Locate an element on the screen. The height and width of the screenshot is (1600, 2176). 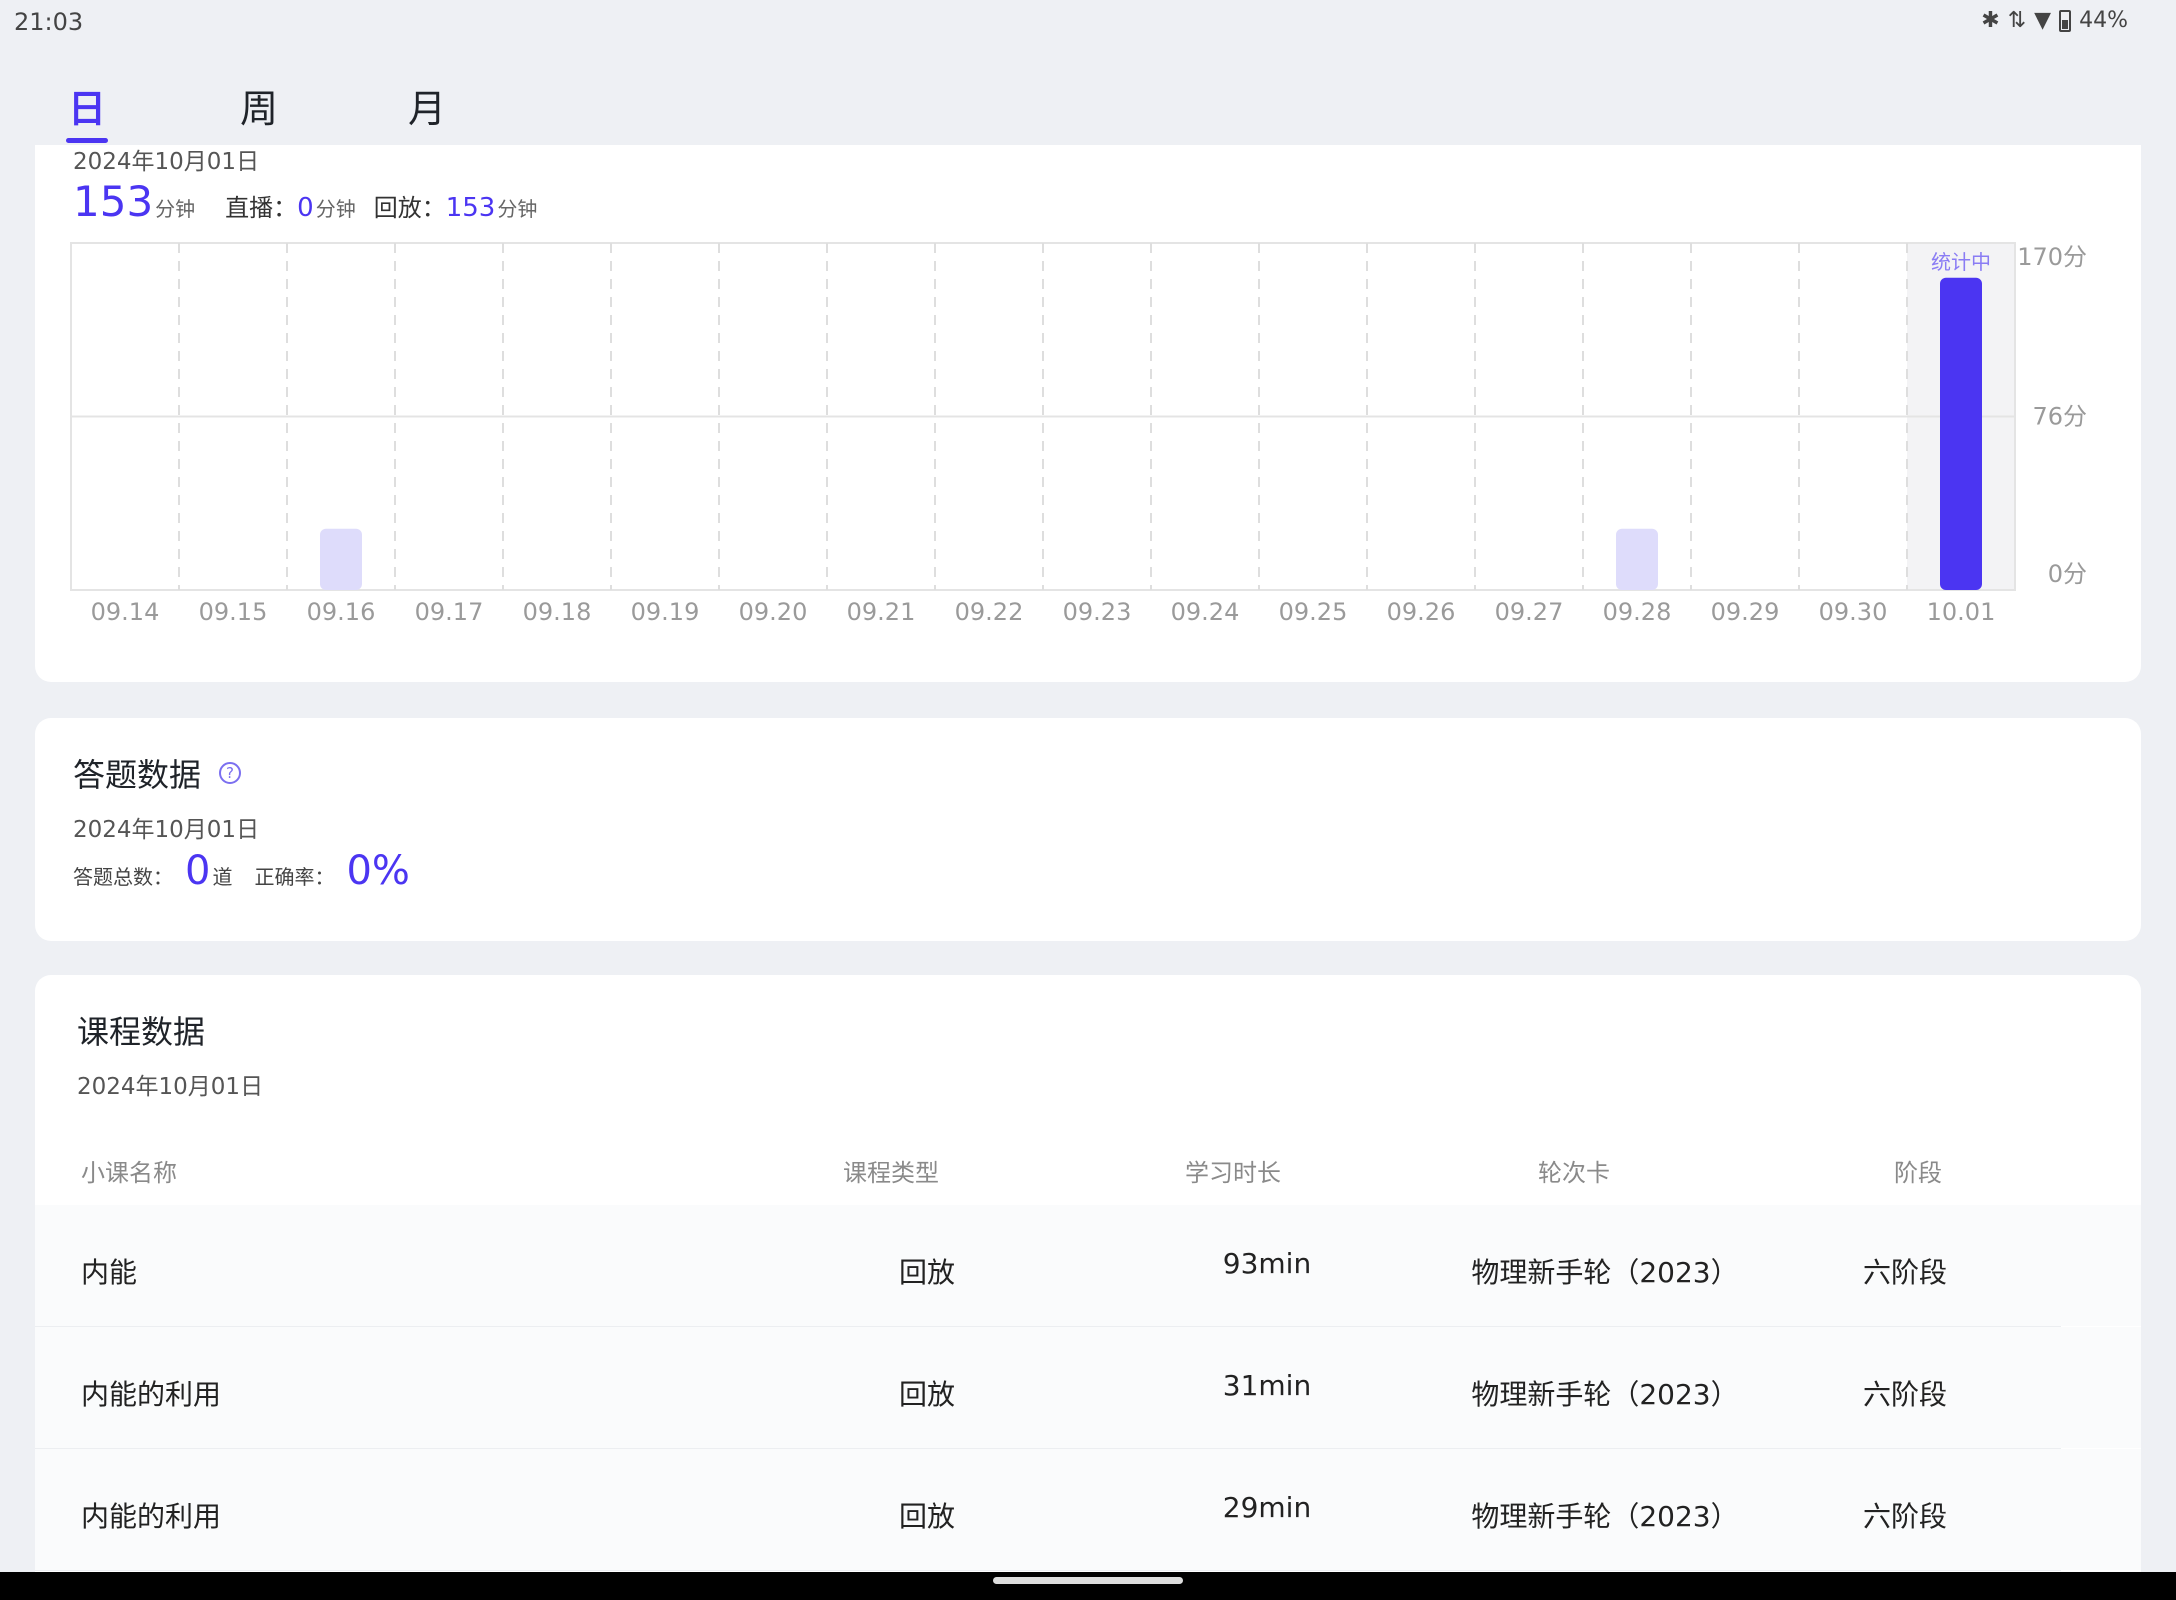
signal-icon: ⇅ is located at coordinates (2017, 20).